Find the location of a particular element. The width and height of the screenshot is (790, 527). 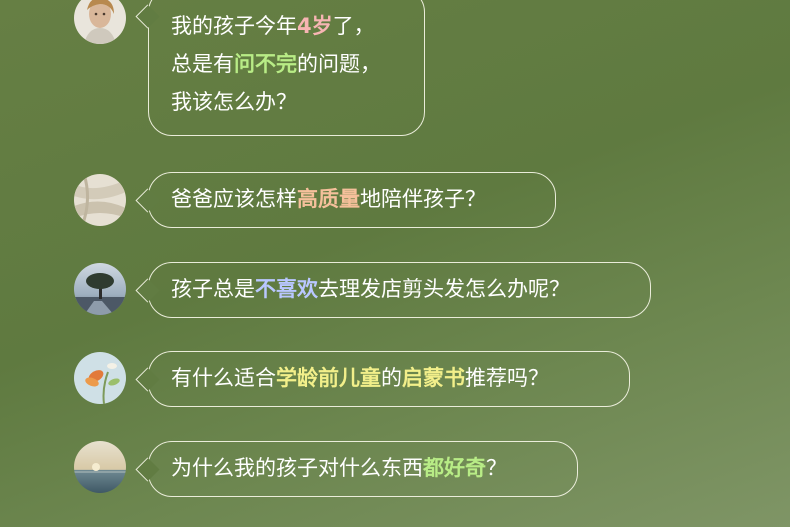

tree-avatar is located at coordinates (100, 289).